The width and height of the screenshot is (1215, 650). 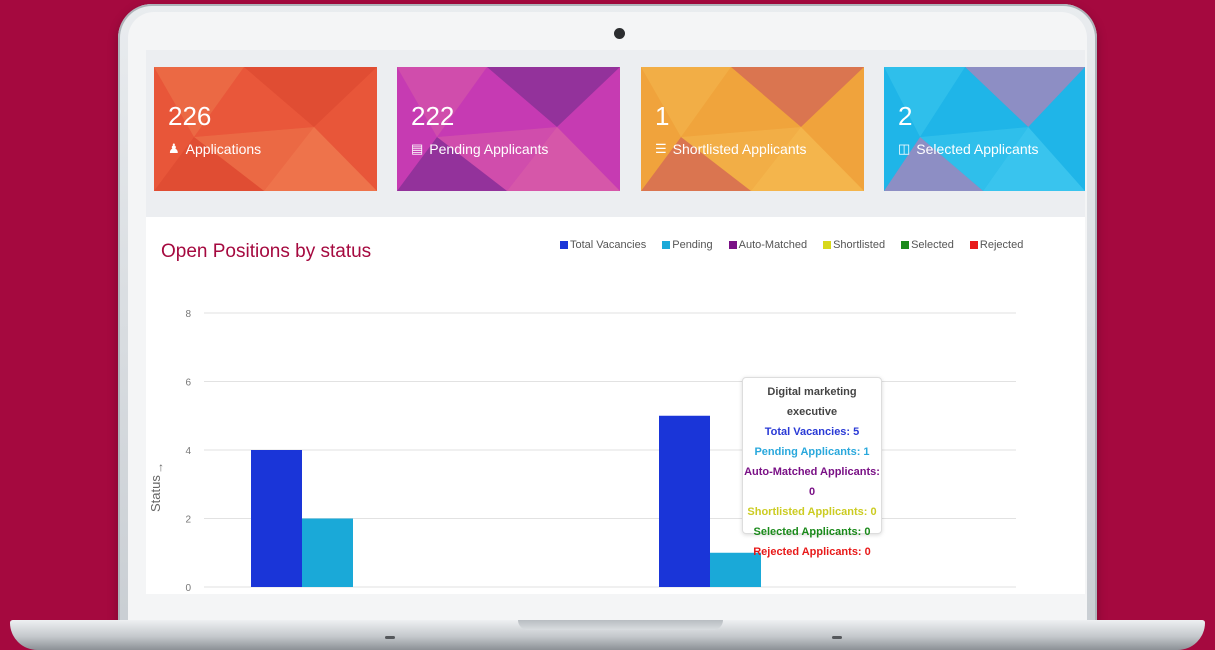 What do you see at coordinates (265, 129) in the screenshot?
I see `card-applications: 226 ♟ Applications` at bounding box center [265, 129].